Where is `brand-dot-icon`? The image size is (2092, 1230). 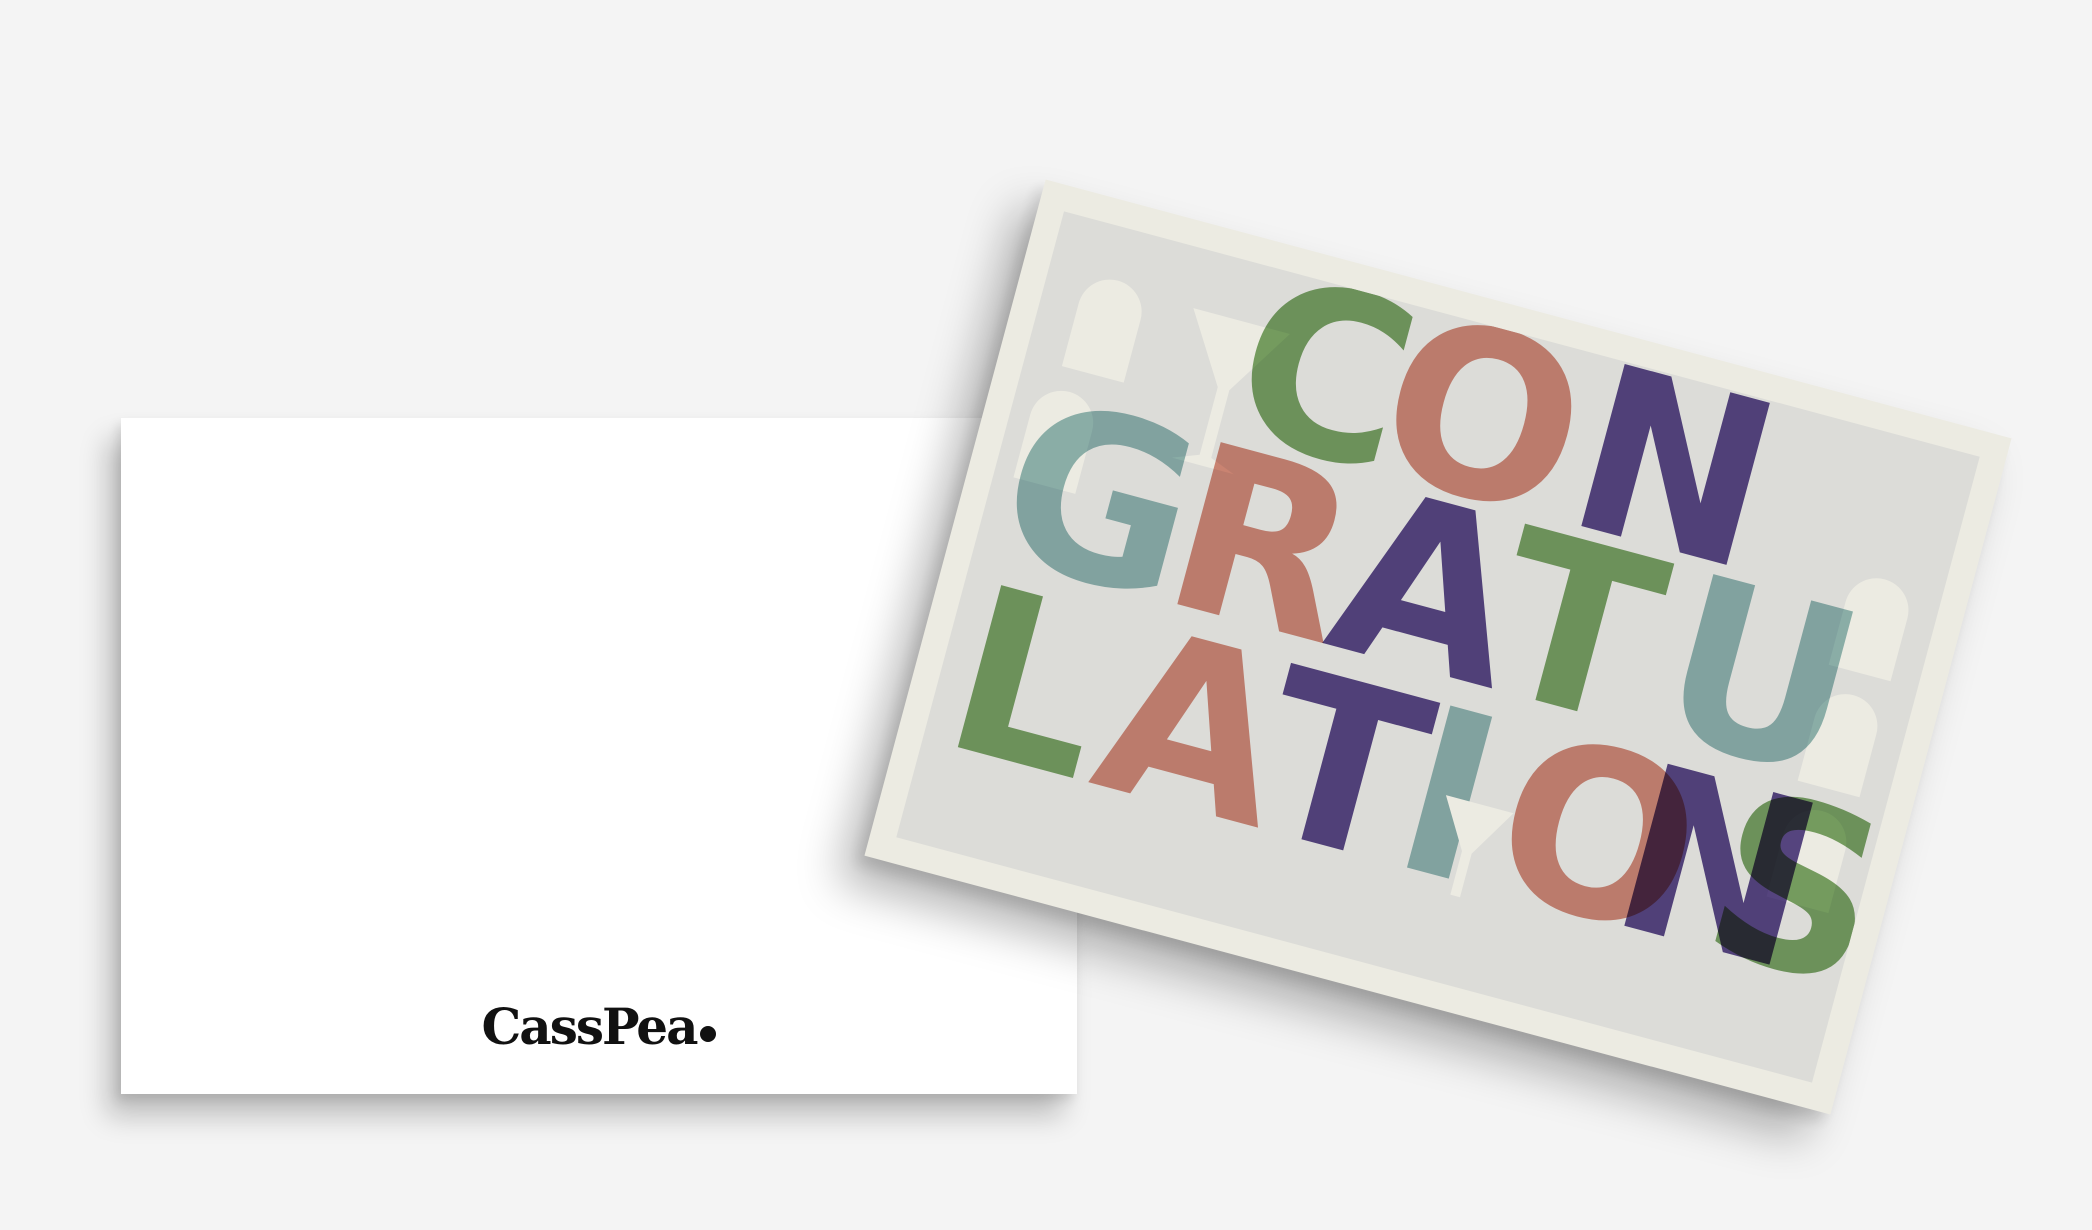
brand-dot-icon is located at coordinates (708, 1034).